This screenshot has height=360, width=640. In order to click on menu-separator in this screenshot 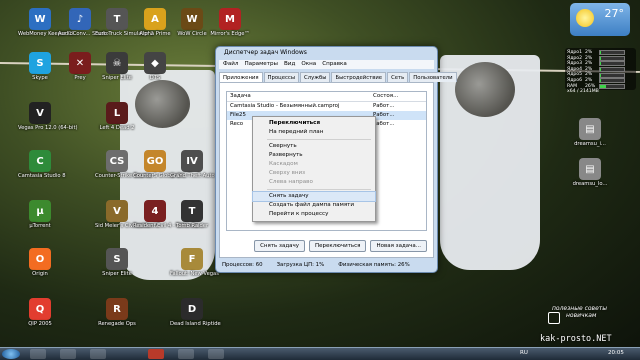, I will do `click(319, 189)`.